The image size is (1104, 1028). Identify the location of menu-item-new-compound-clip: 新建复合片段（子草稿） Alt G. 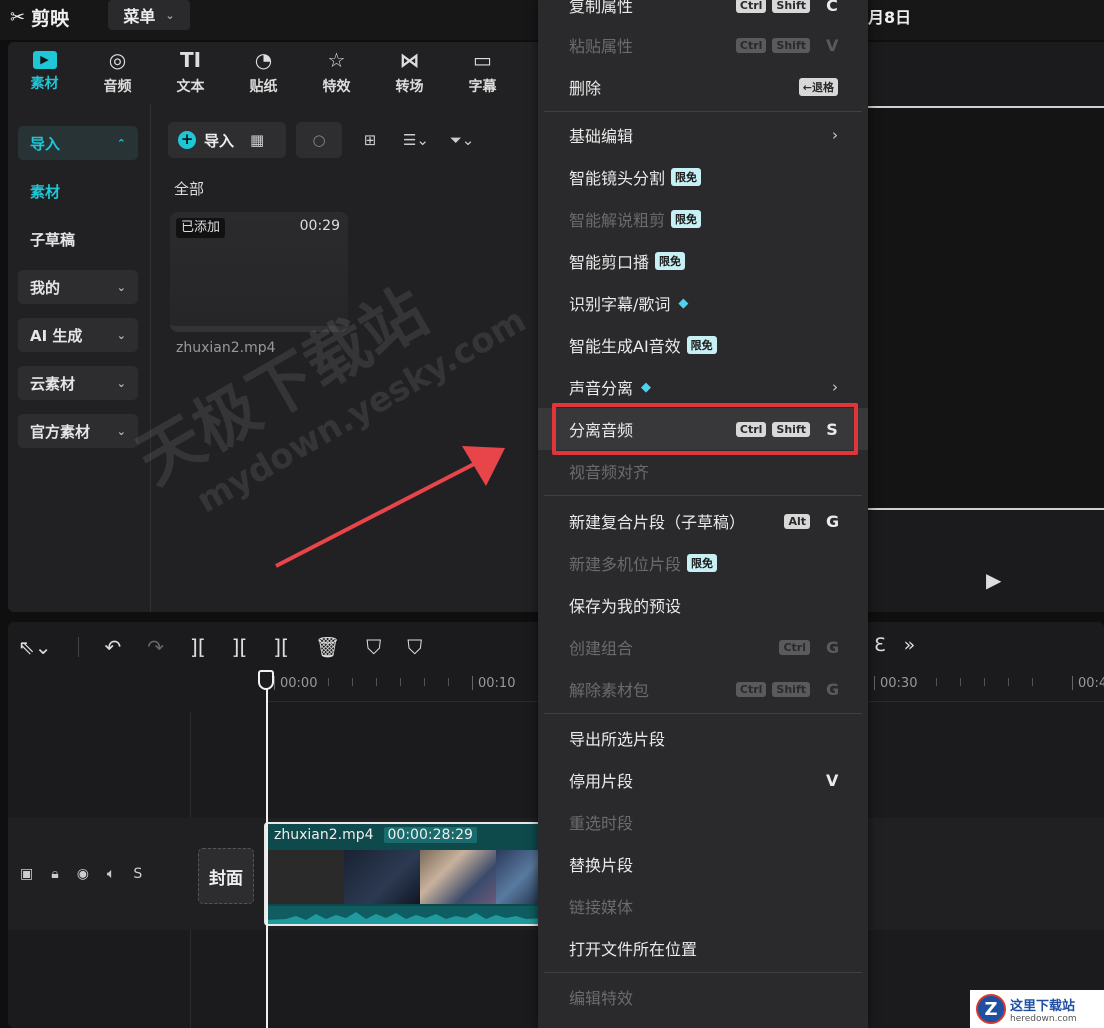
(703, 521).